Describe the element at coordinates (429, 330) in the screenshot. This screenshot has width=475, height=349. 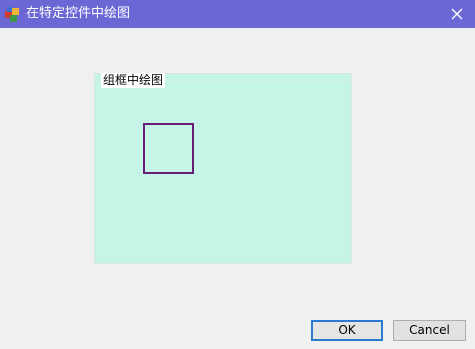
I see `cancel-button: Cancel` at that location.